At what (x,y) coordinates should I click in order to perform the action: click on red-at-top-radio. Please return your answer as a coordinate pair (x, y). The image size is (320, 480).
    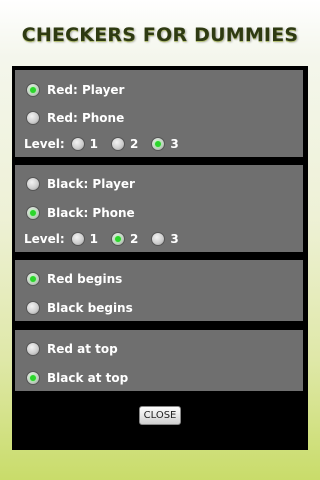
    Looking at the image, I should click on (33, 349).